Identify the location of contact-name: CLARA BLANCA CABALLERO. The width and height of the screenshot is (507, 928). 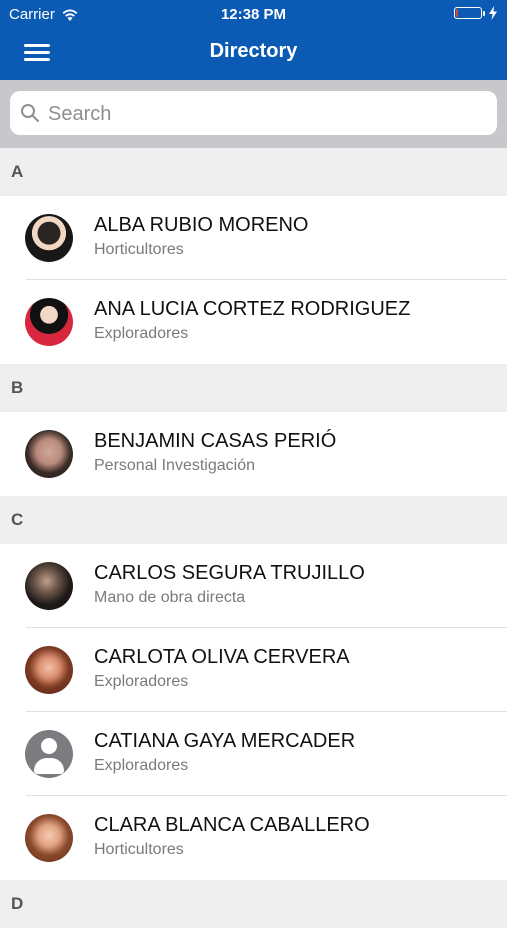
(232, 825).